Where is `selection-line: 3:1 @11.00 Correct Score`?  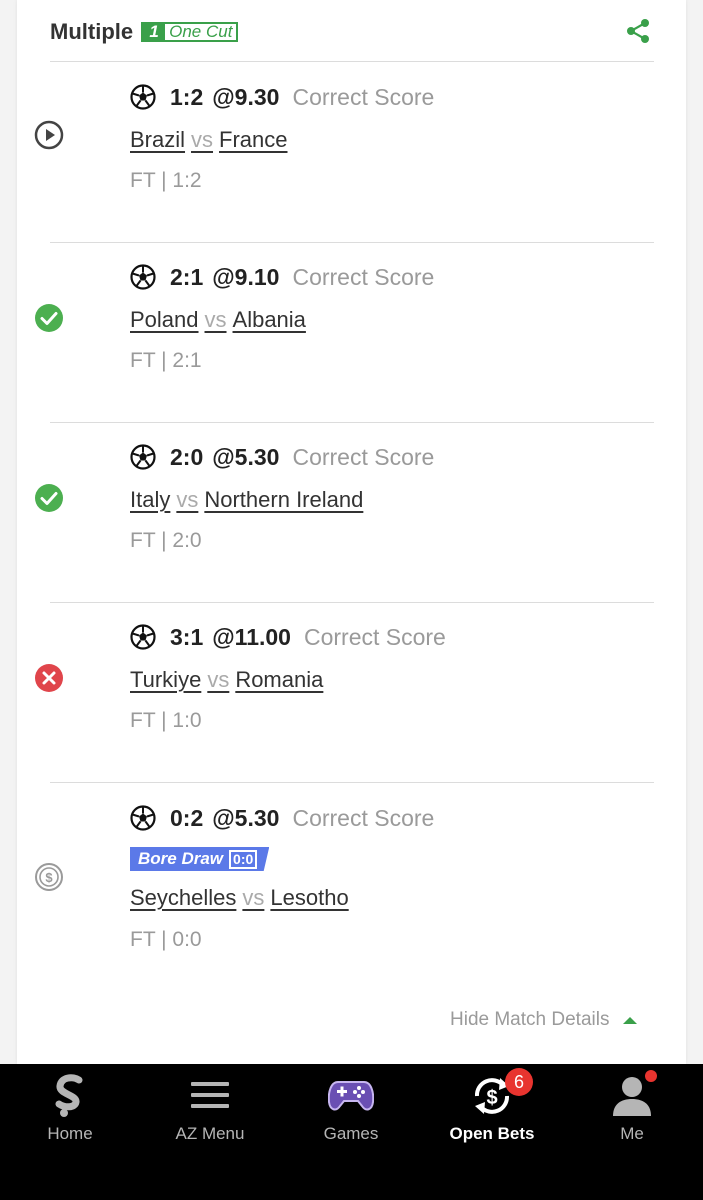 selection-line: 3:1 @11.00 Correct Score is located at coordinates (288, 637).